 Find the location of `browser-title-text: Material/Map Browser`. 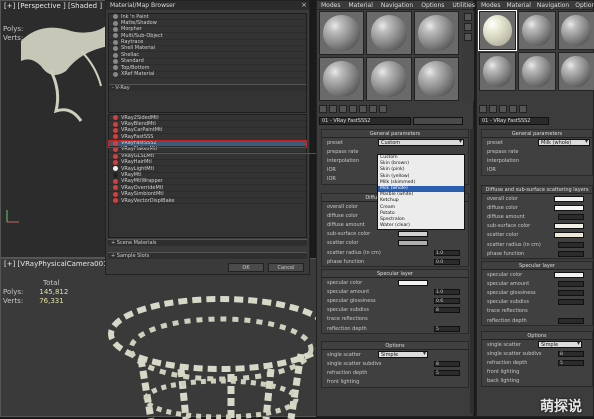

browser-title-text: Material/Map Browser is located at coordinates (143, 5).